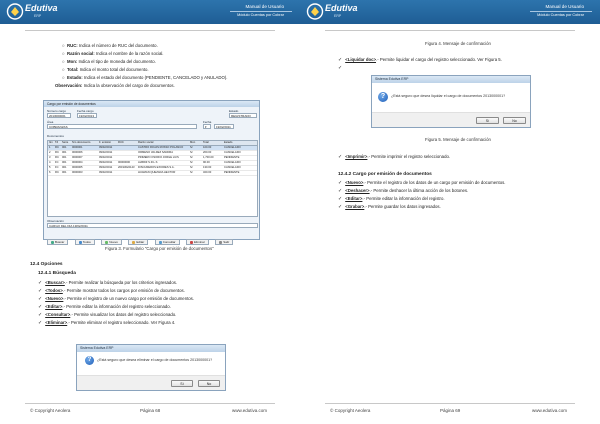  Describe the element at coordinates (57, 273) in the screenshot. I see `subsection-heading: 12.4.1 Búsqueda` at that location.